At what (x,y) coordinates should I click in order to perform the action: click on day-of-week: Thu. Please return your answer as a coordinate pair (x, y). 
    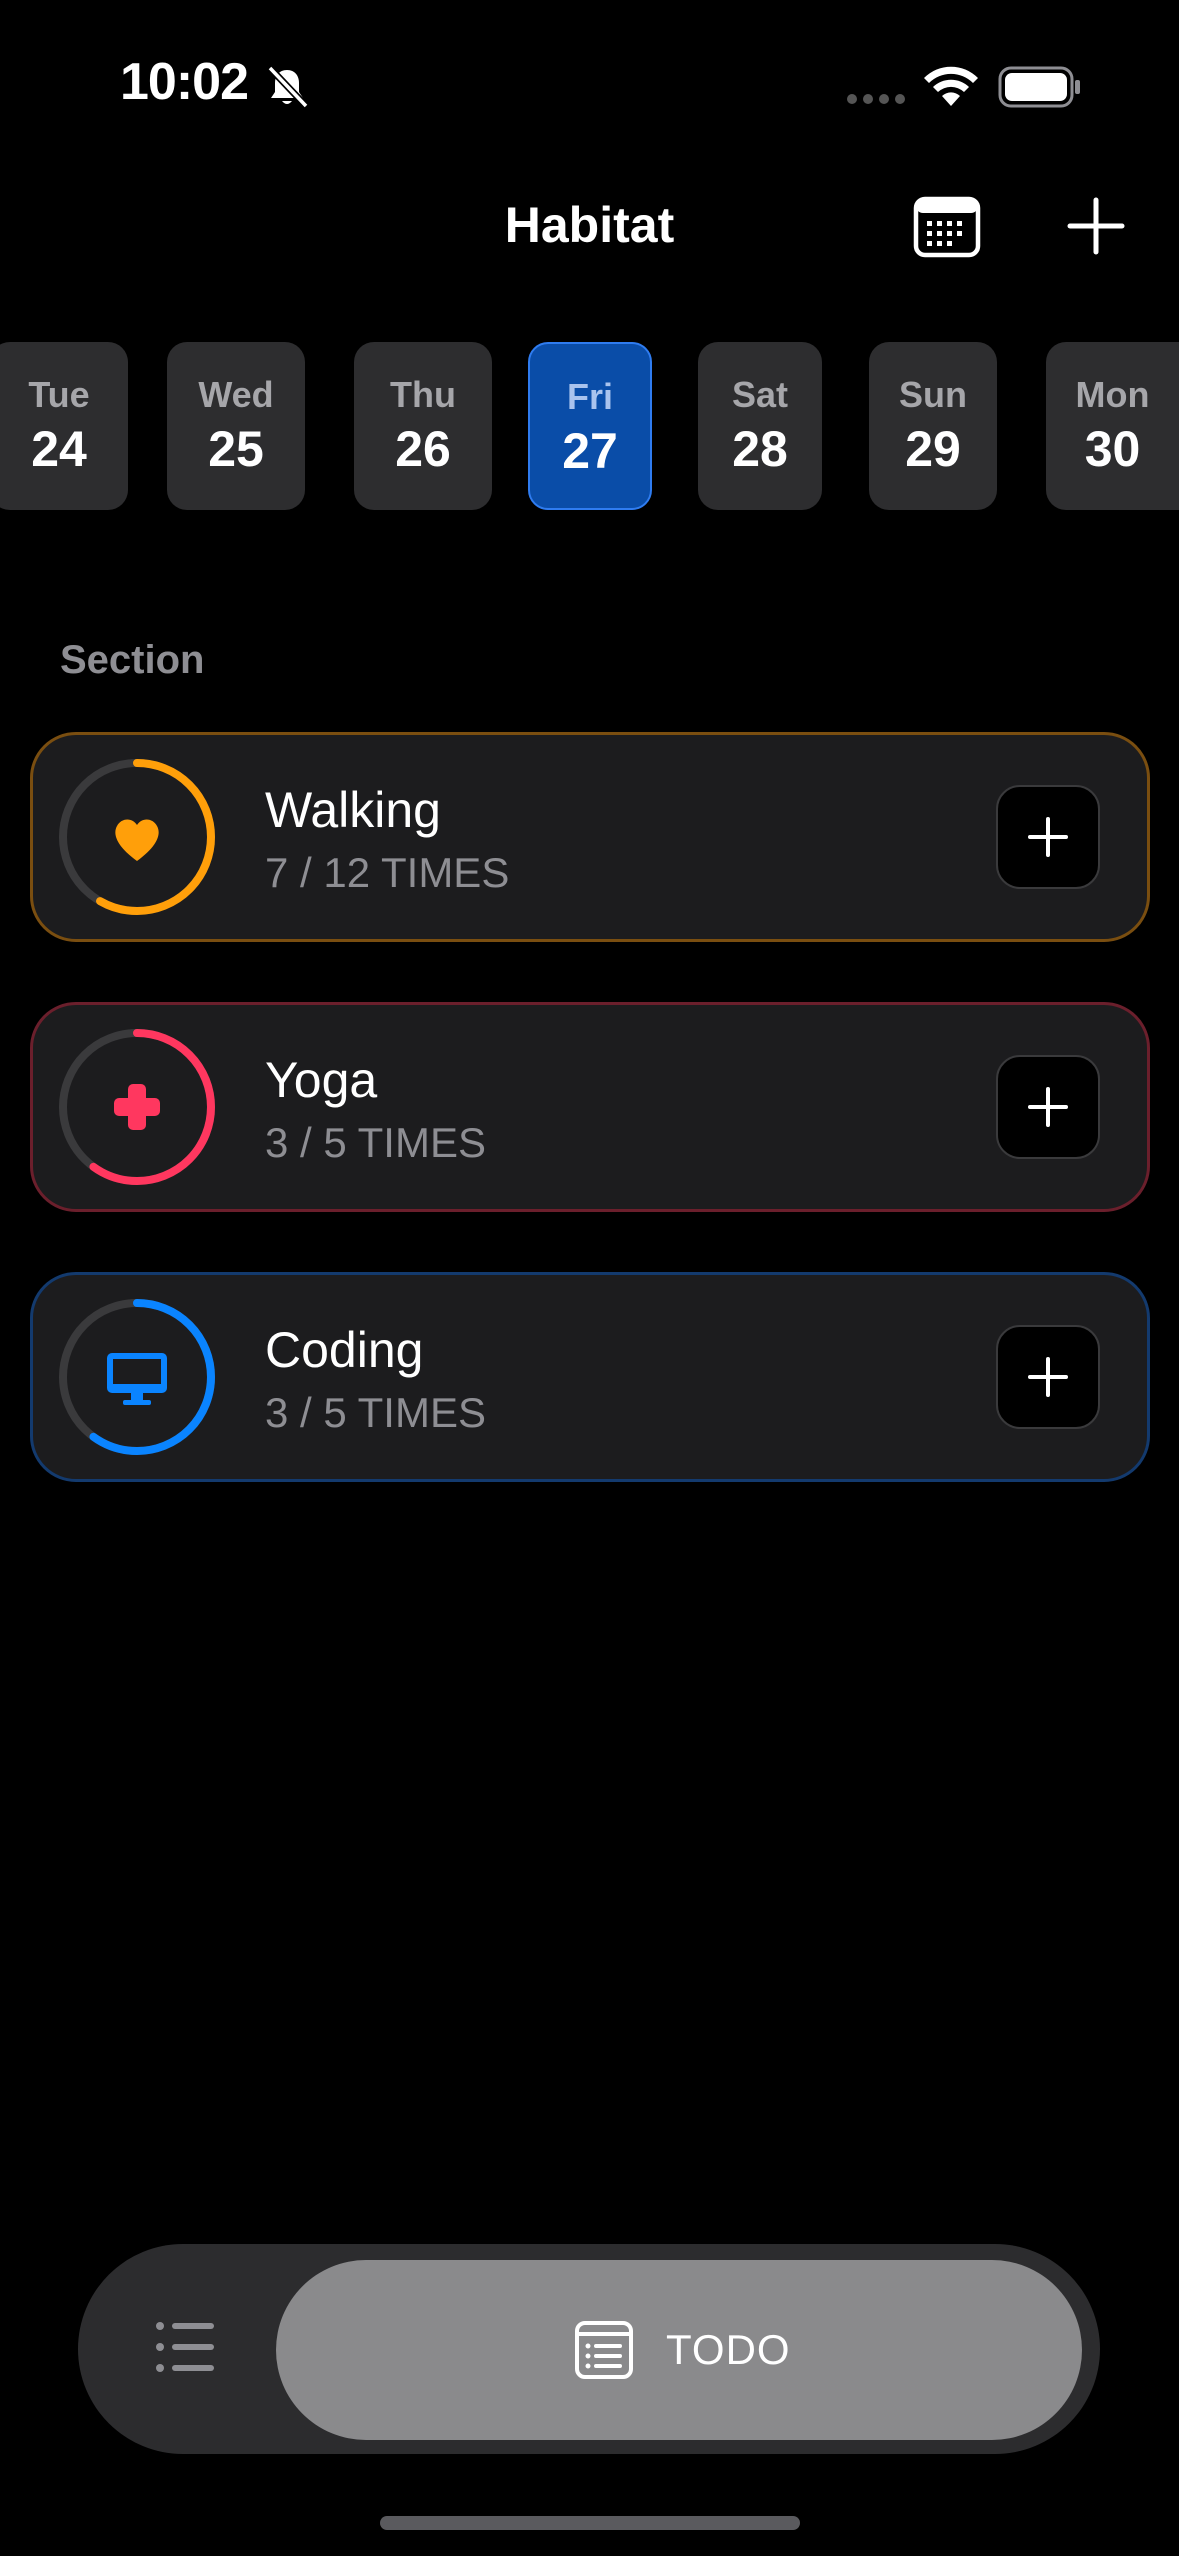
    Looking at the image, I should click on (423, 394).